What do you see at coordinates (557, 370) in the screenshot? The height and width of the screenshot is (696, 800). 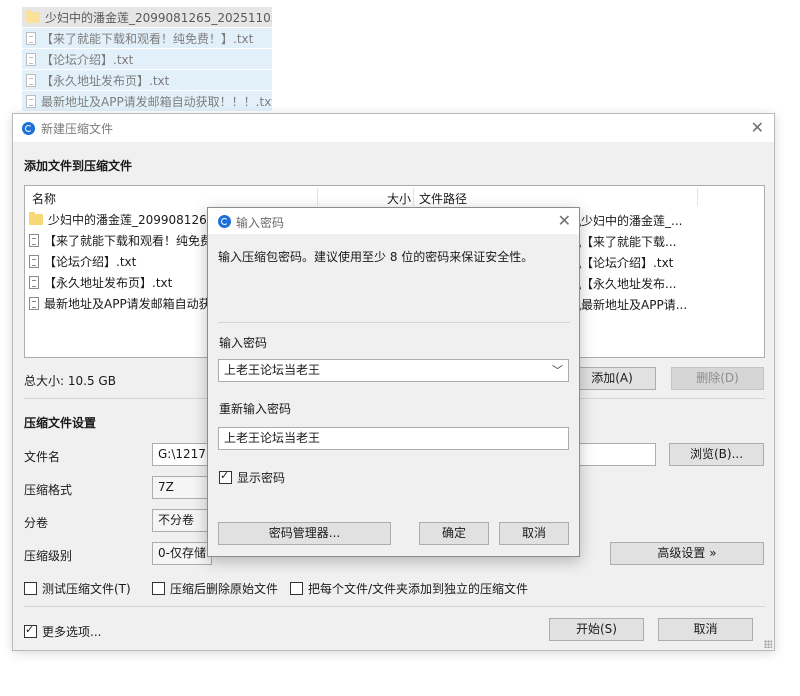 I see `chevron-down-icon: ﹀` at bounding box center [557, 370].